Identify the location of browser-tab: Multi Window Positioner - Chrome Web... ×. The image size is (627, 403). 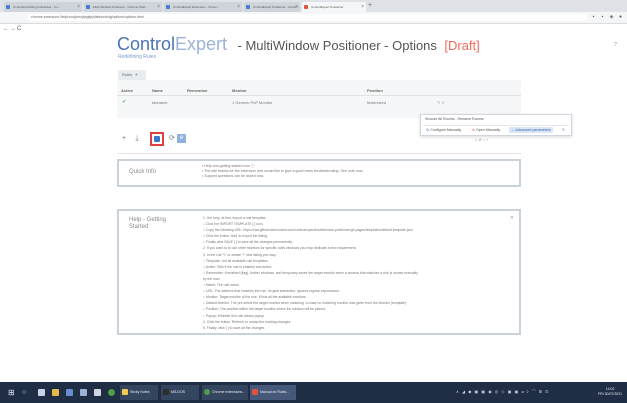
(123, 7).